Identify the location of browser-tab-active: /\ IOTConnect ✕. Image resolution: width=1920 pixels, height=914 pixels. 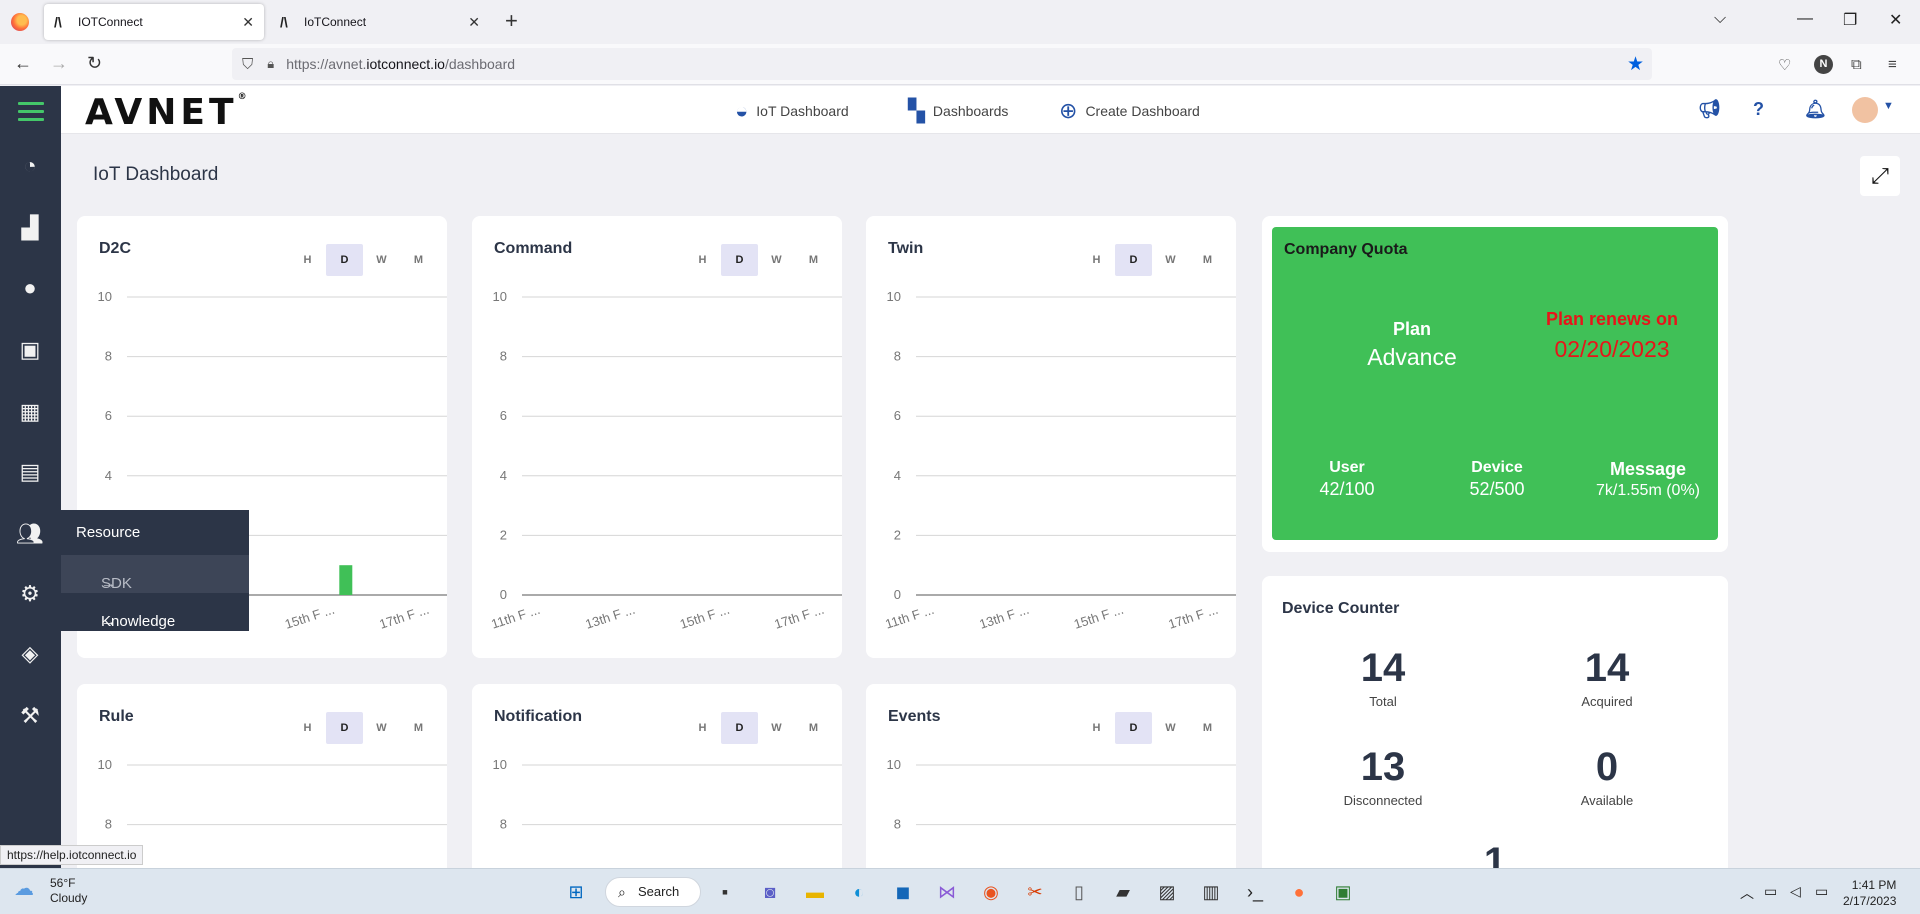
(154, 22).